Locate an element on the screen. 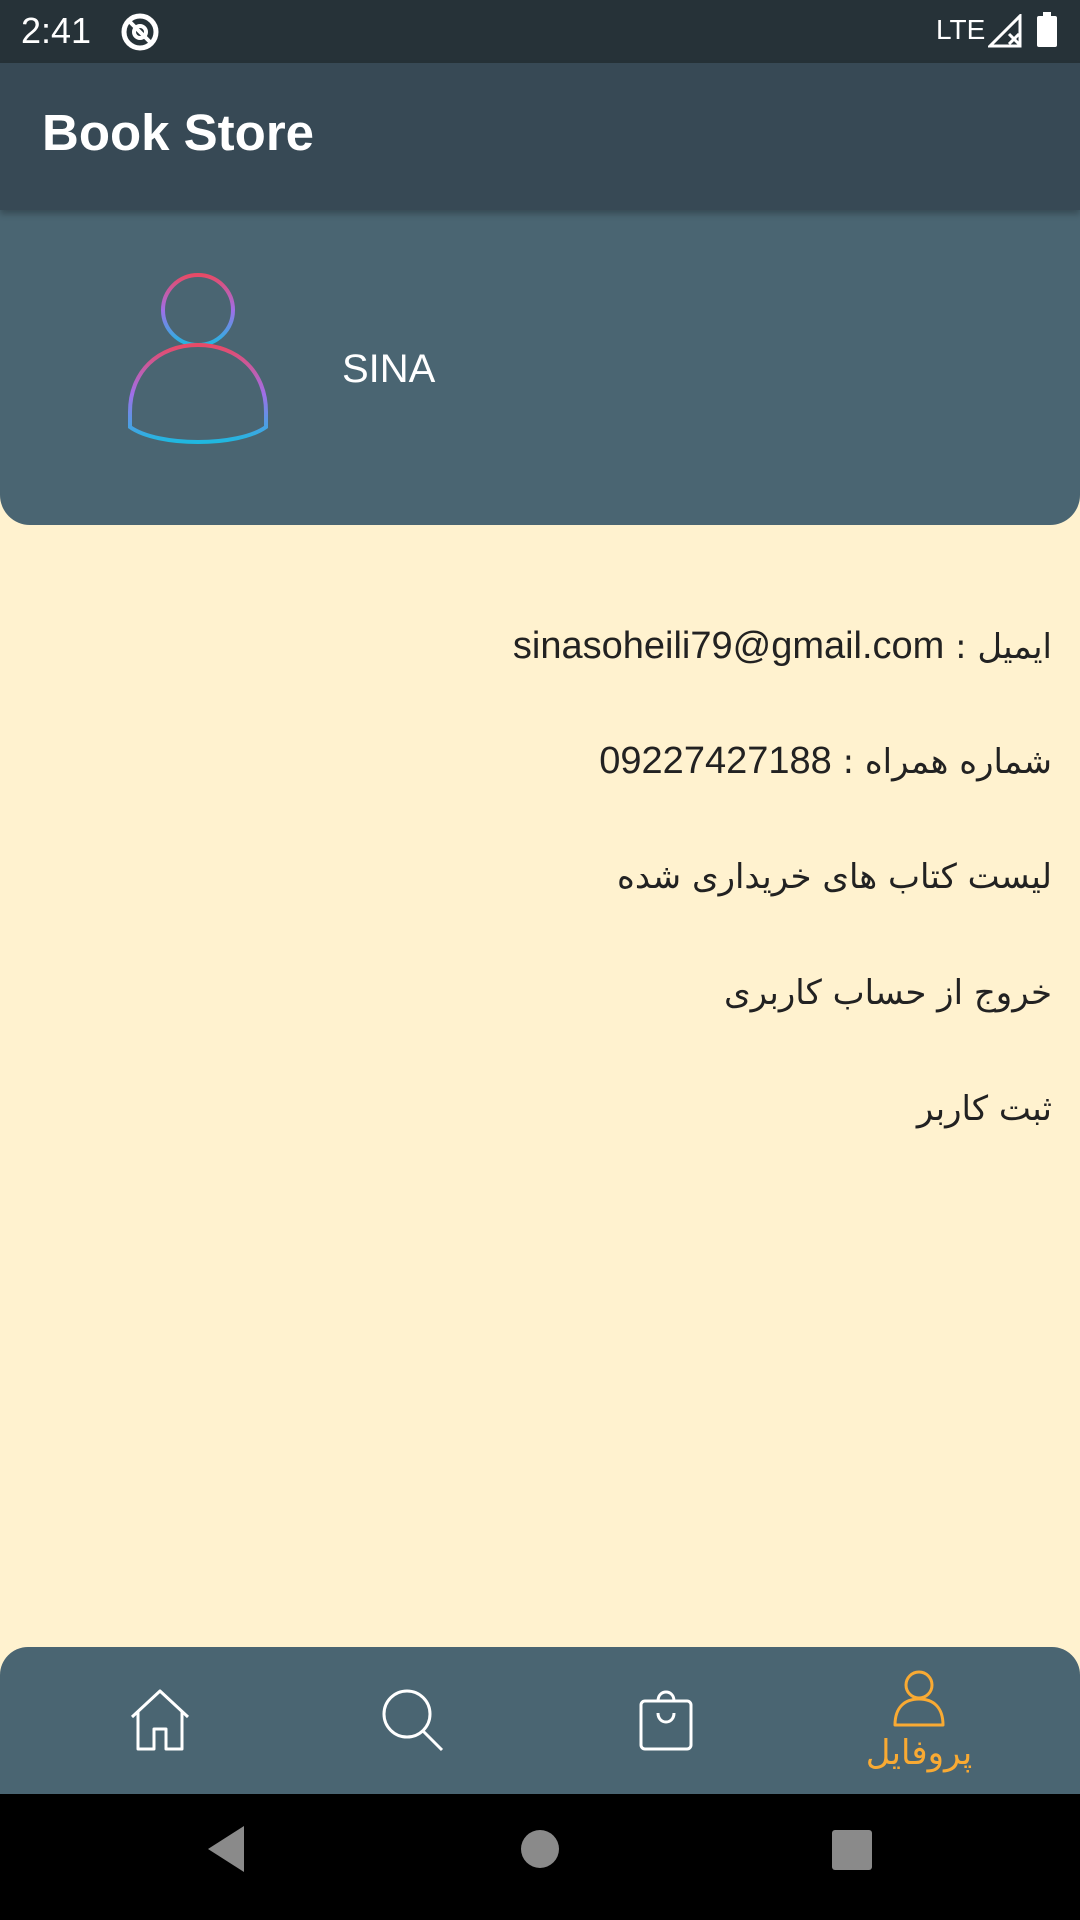  email-value: sinasoheili79@gmail.com is located at coordinates (728, 646).